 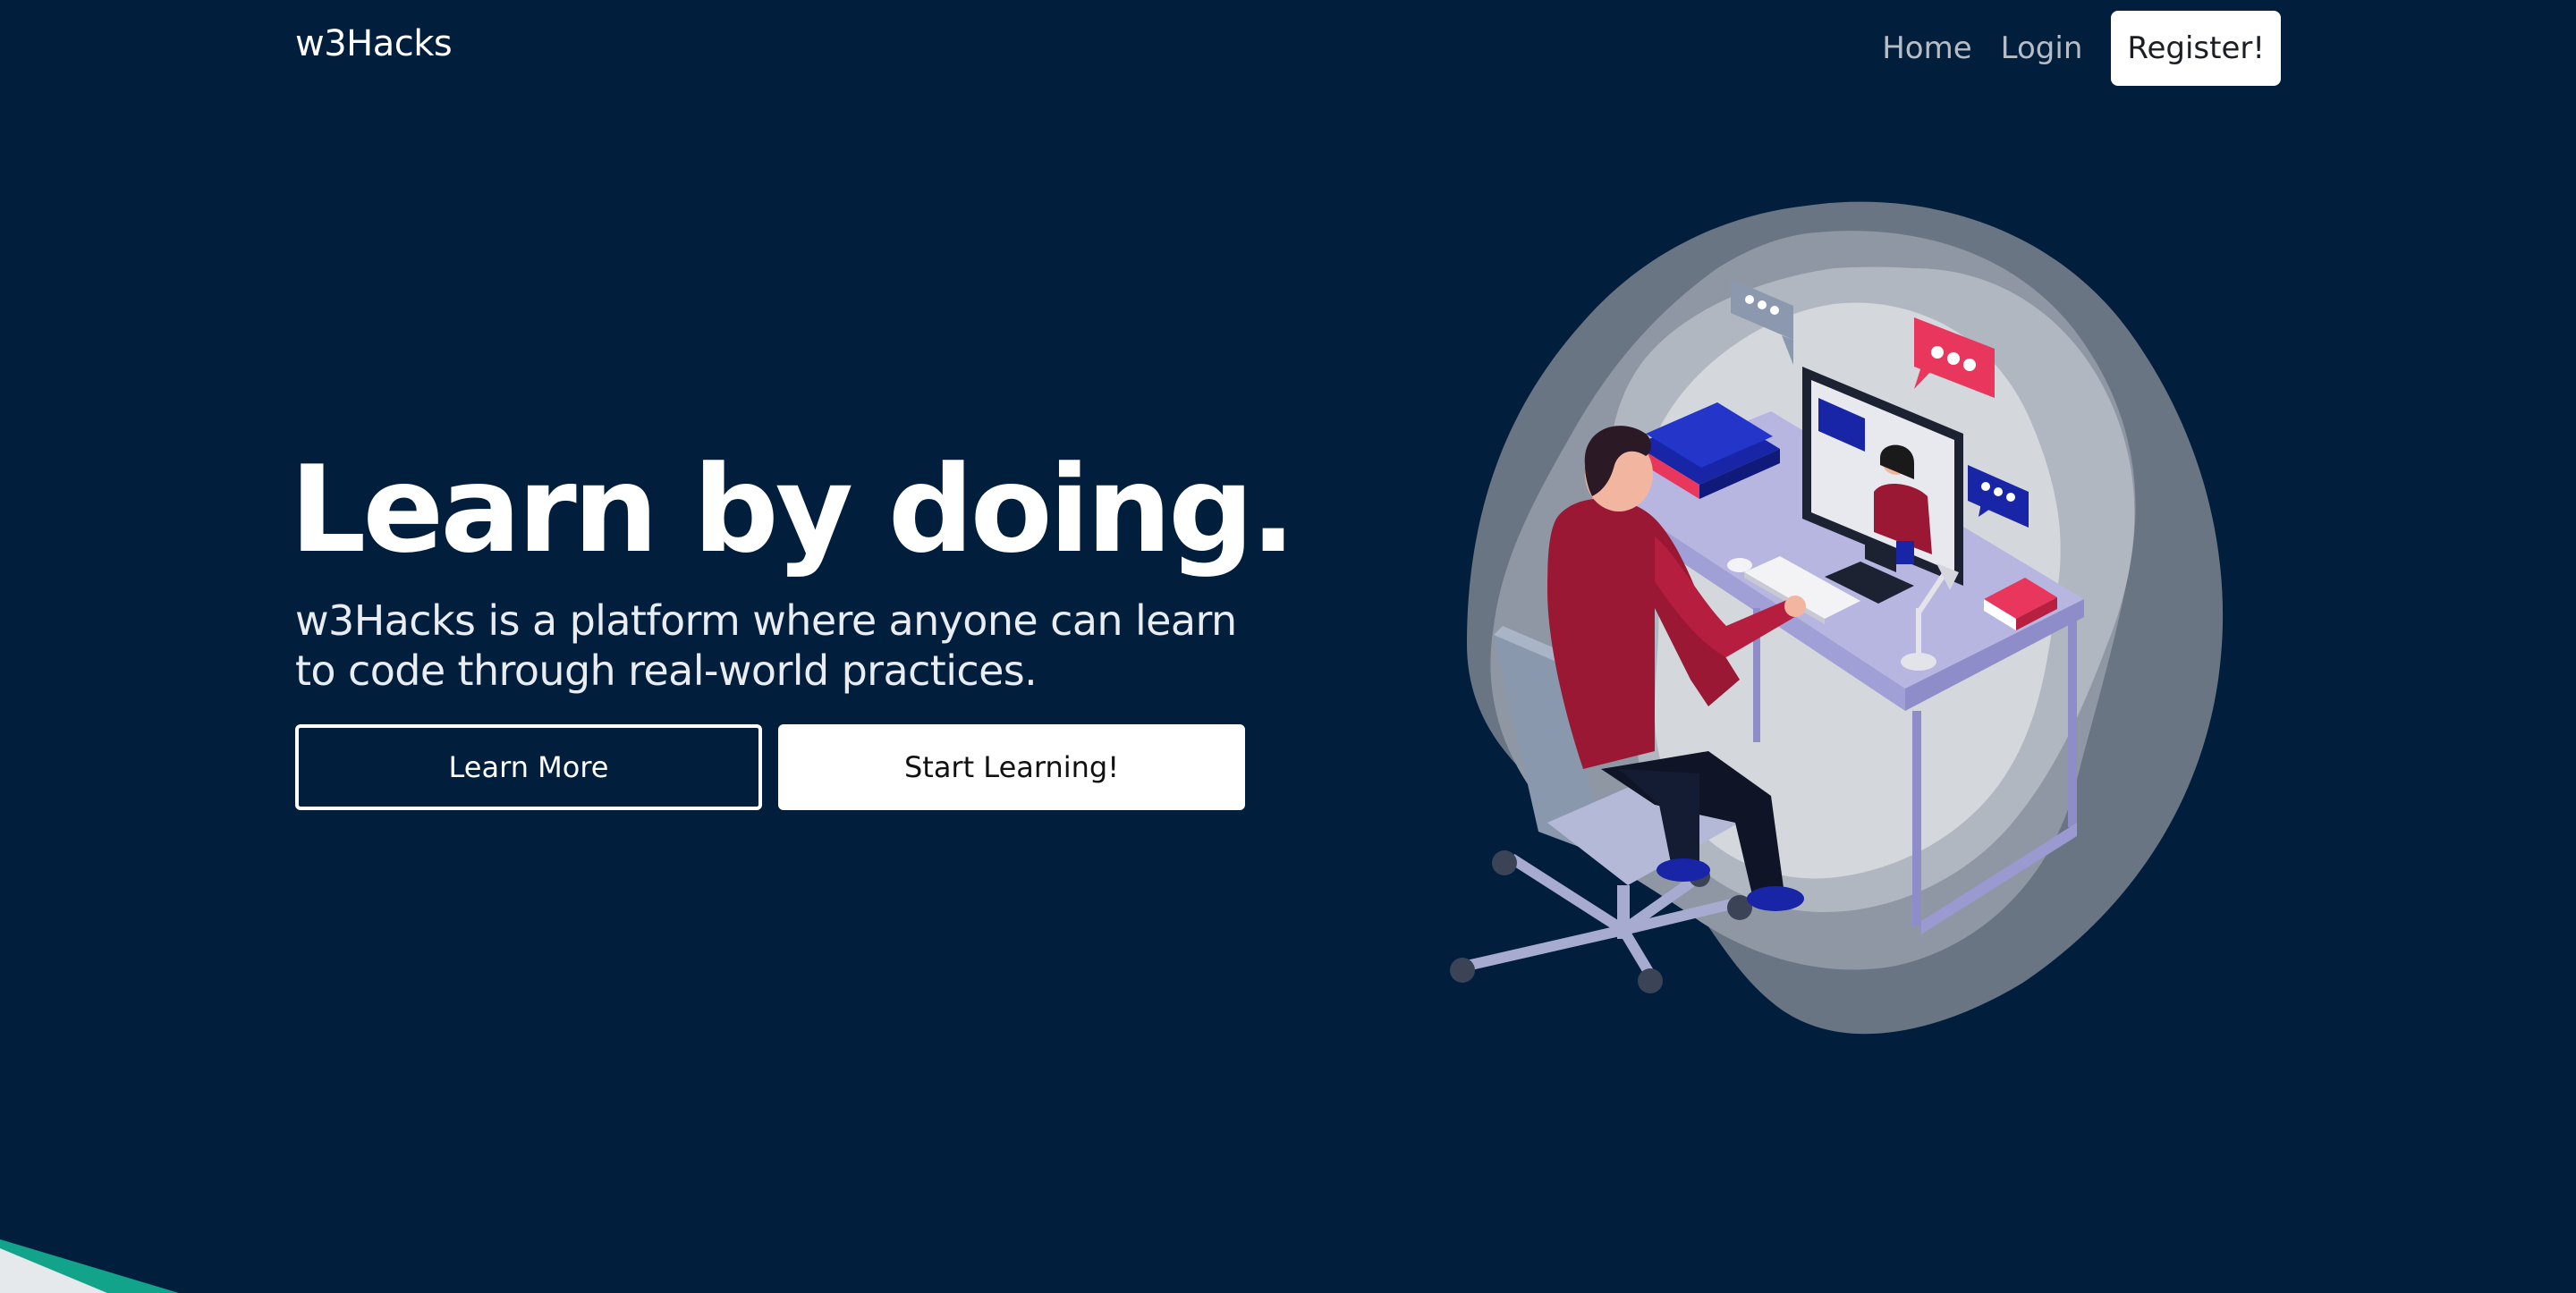 I want to click on hero-buttons: Learn More Start Learning!, so click(x=770, y=767).